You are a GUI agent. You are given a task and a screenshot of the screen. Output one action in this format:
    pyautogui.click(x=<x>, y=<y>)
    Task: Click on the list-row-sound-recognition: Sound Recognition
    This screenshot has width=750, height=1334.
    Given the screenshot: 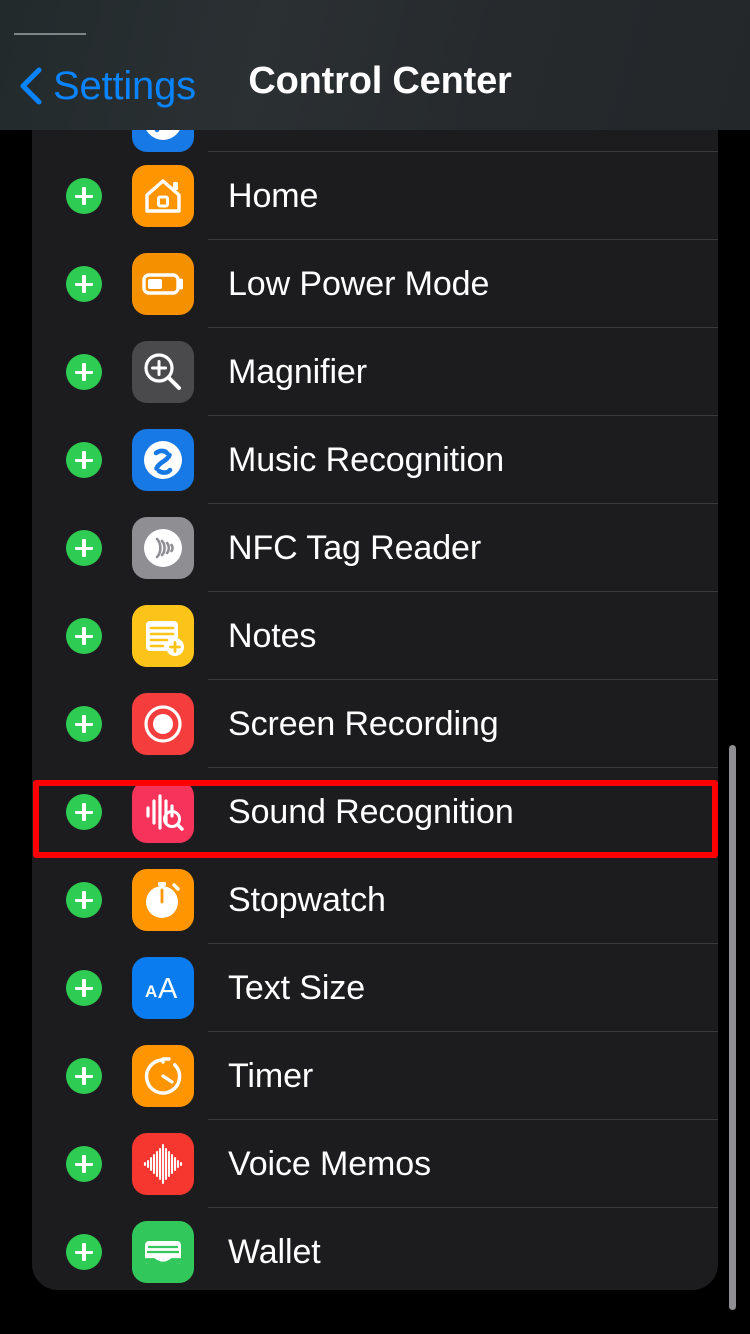 What is the action you would take?
    pyautogui.click(x=375, y=812)
    